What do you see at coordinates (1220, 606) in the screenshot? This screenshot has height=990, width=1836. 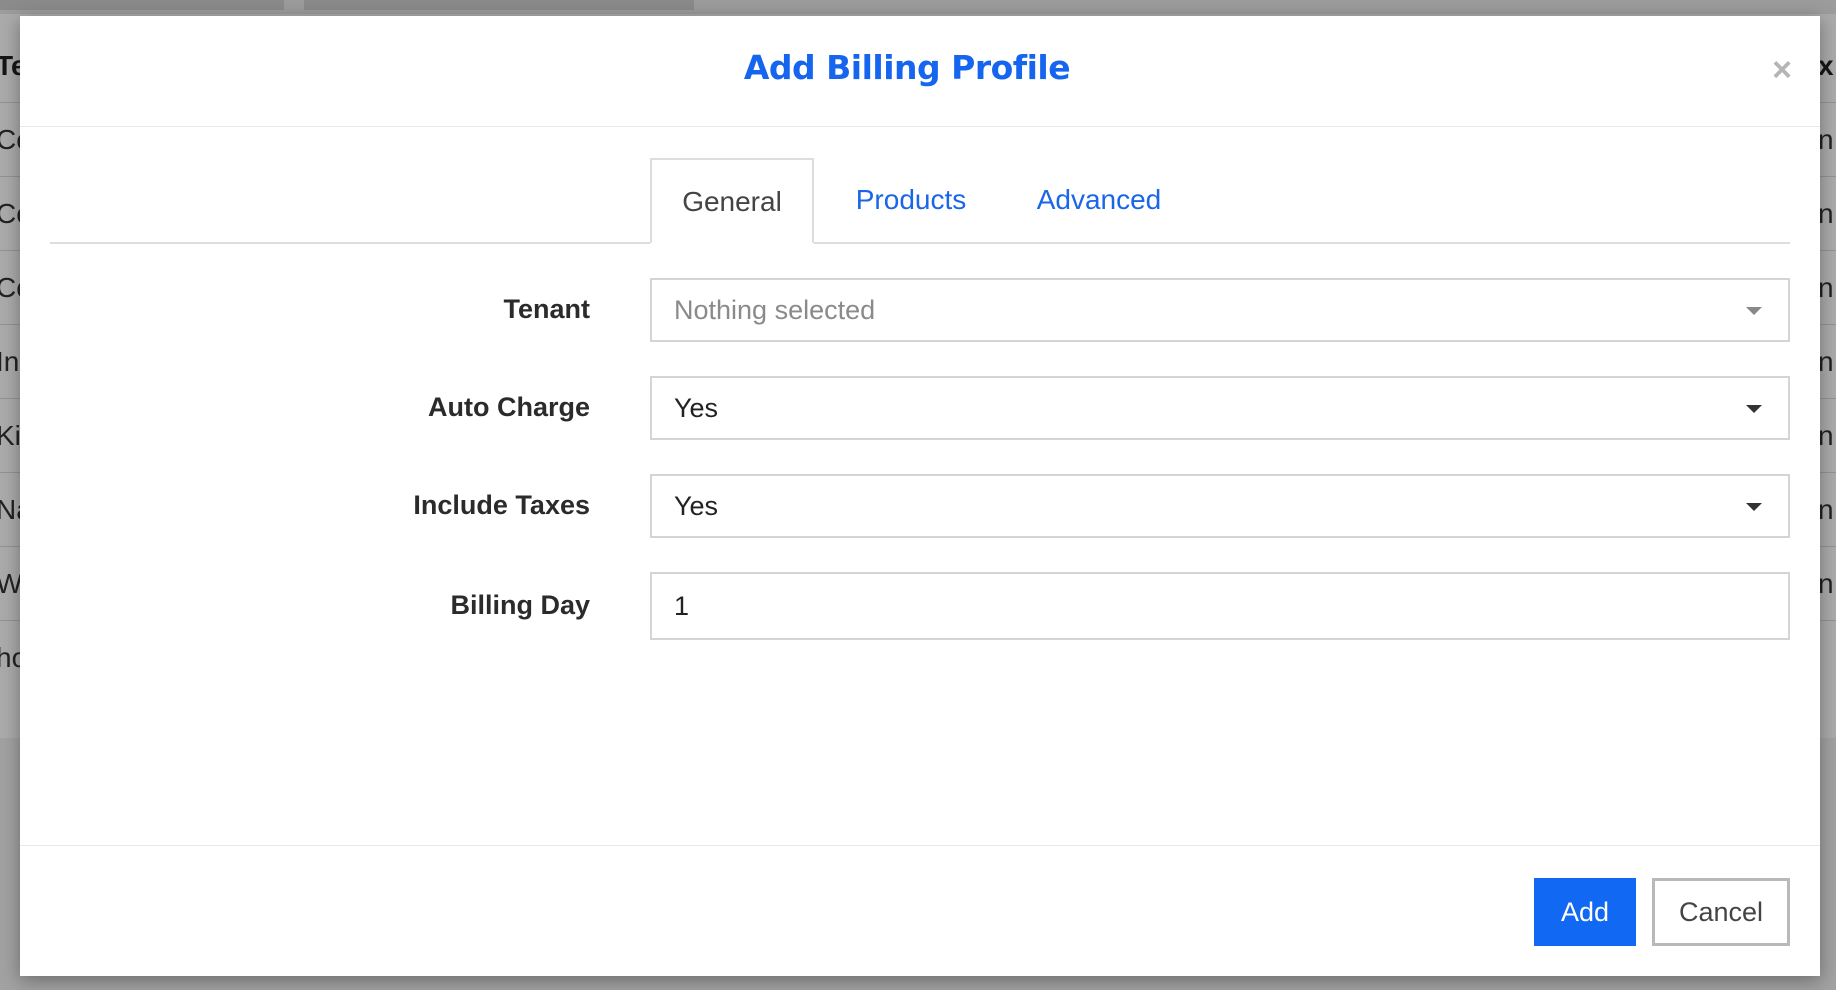 I see `billing-day-input` at bounding box center [1220, 606].